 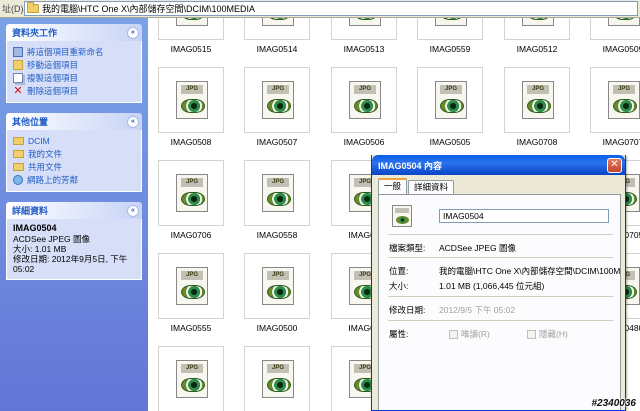 What do you see at coordinates (74, 90) in the screenshot?
I see `task-delete: ✕ 刪除這個項目` at bounding box center [74, 90].